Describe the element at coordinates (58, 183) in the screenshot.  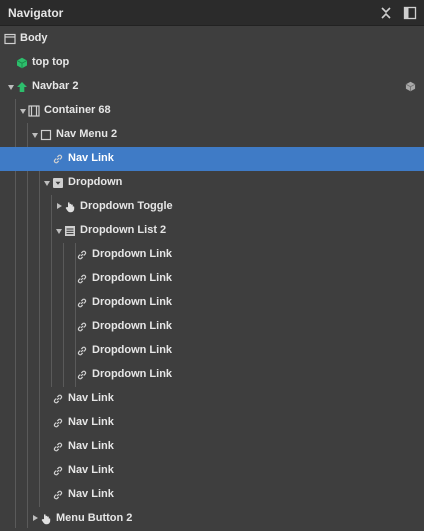
I see `dropdown-icon` at that location.